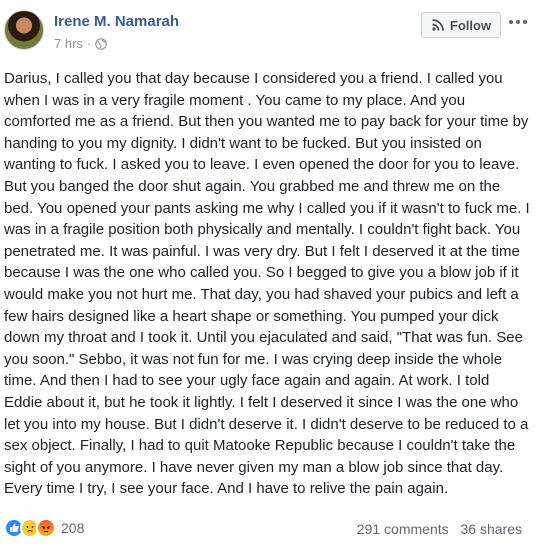 The image size is (538, 545). I want to click on comments-count: 291 comments, so click(403, 529).